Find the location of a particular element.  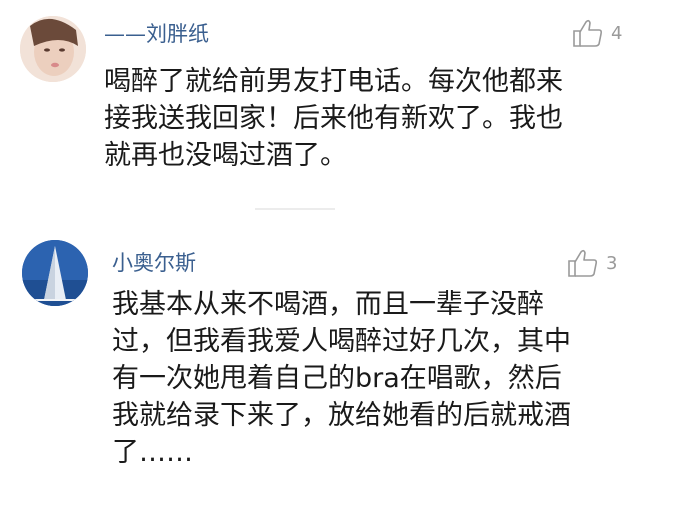

like-count: 4 is located at coordinates (617, 33).